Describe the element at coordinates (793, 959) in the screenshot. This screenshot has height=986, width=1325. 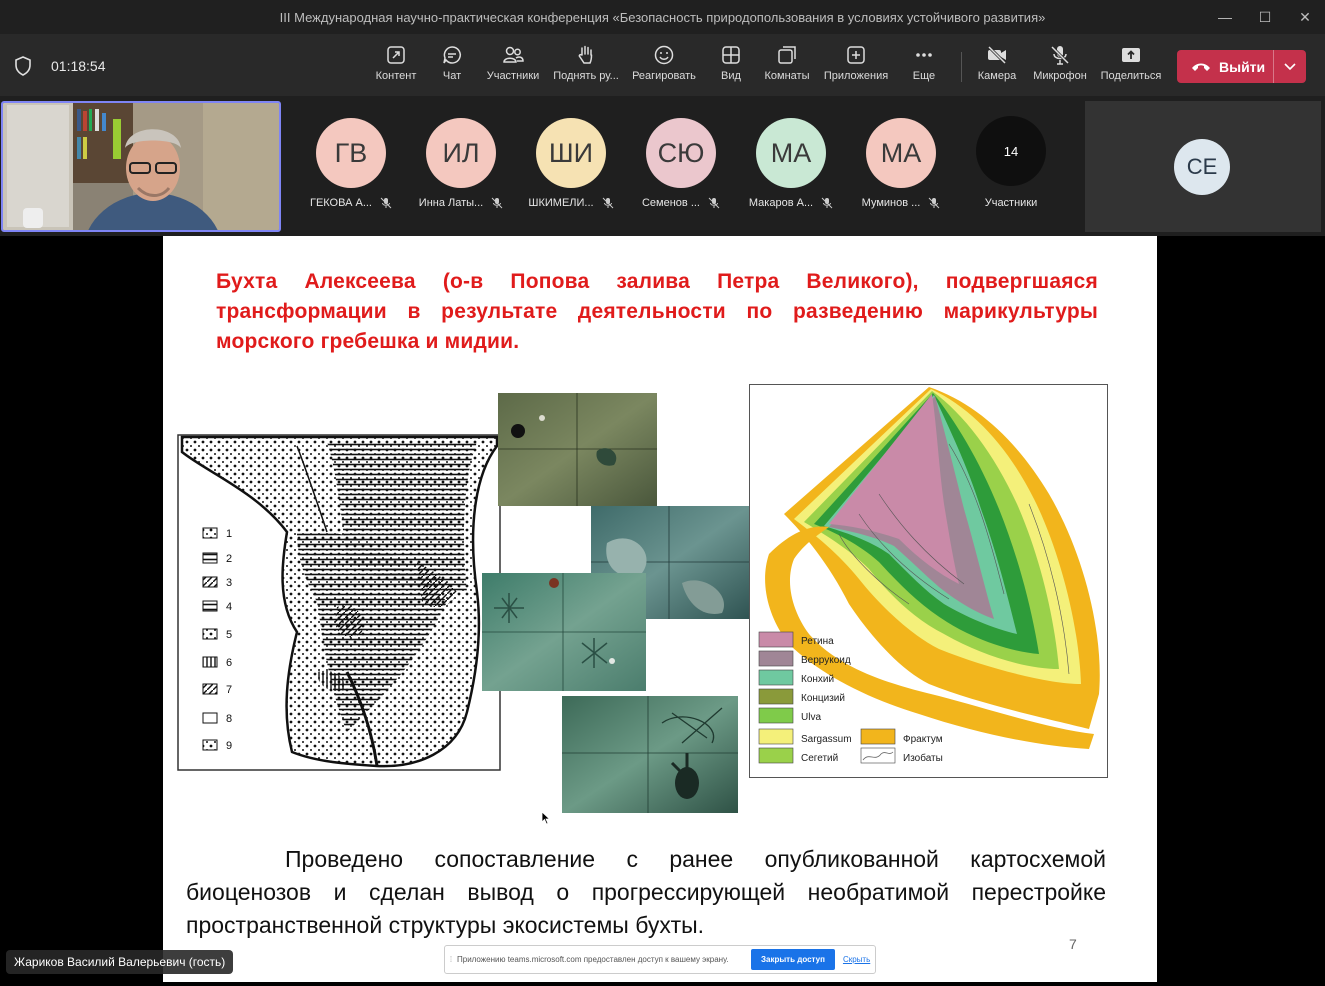
I see `stop-sharing-button: Закрыть доступ` at that location.